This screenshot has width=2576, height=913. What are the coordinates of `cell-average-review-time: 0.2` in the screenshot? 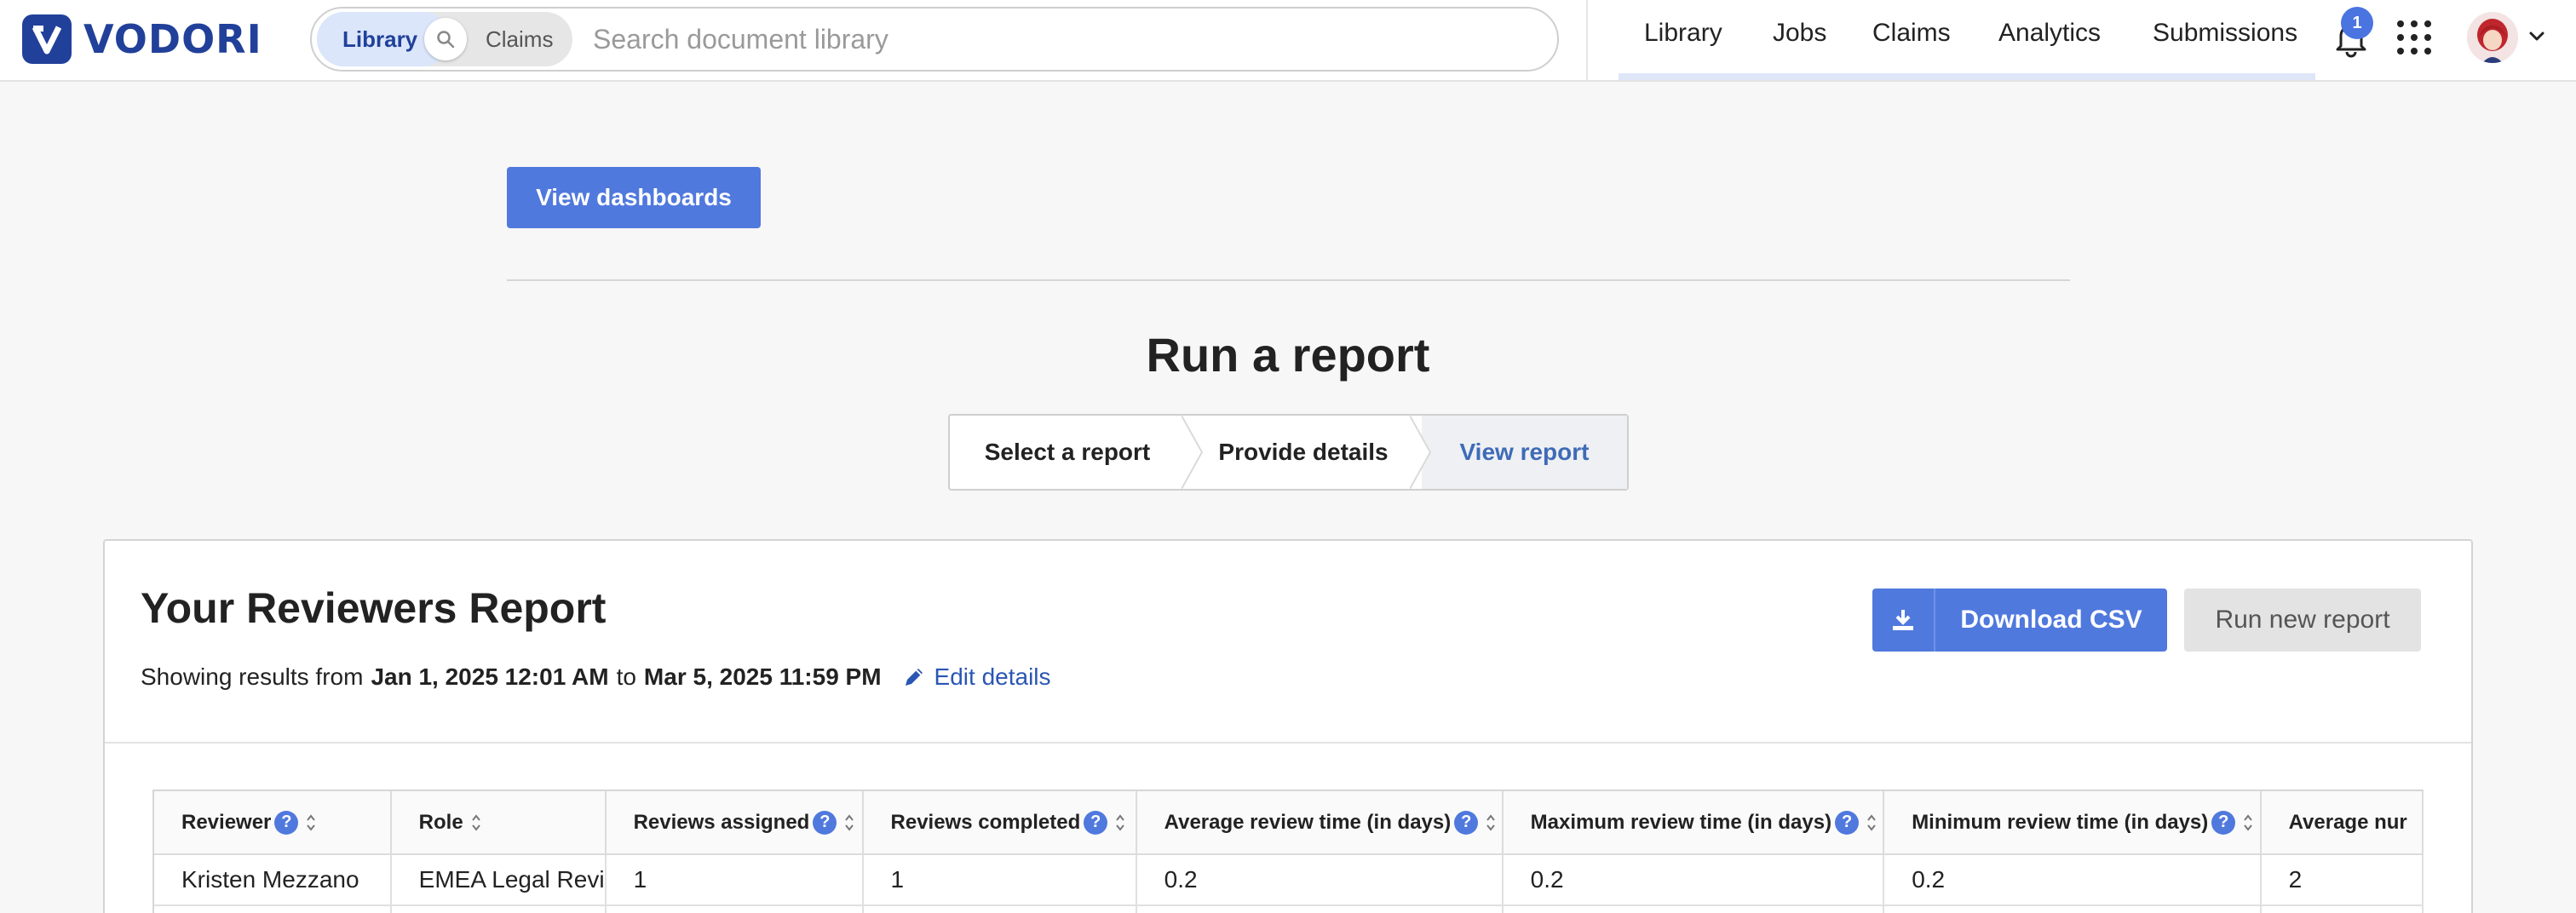 It's located at (1320, 880).